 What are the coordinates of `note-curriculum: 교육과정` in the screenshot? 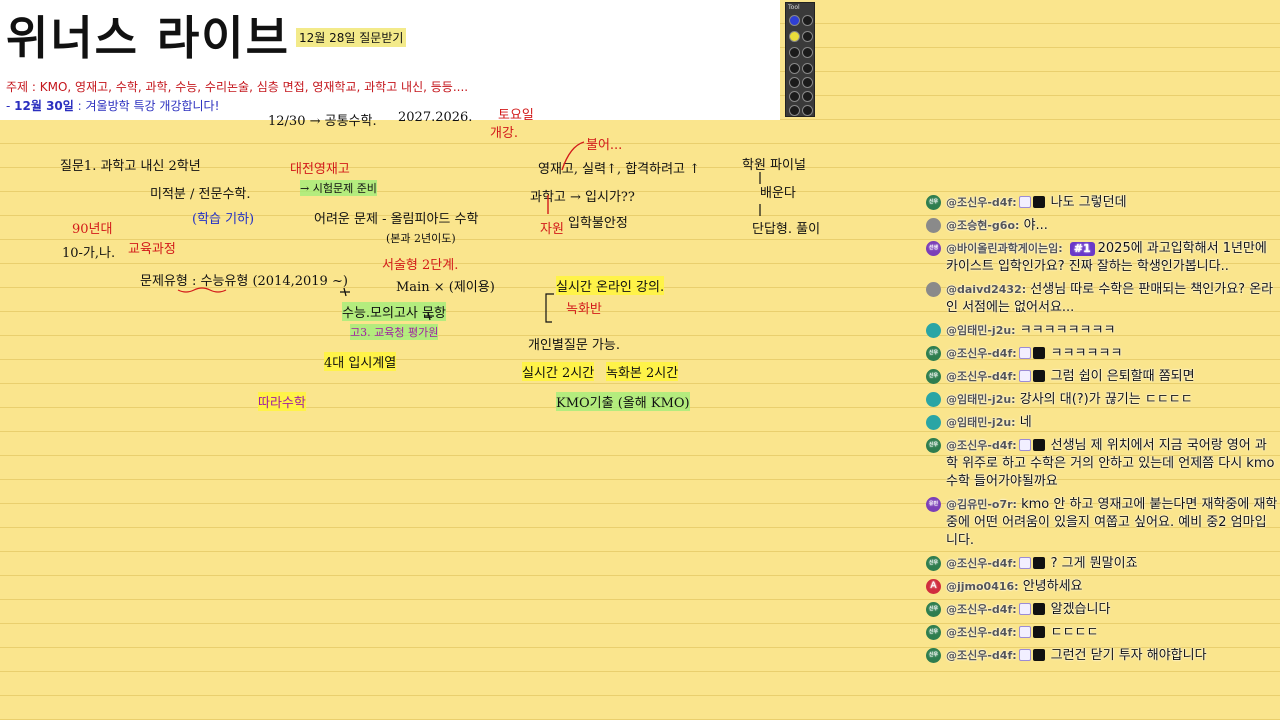 It's located at (152, 249).